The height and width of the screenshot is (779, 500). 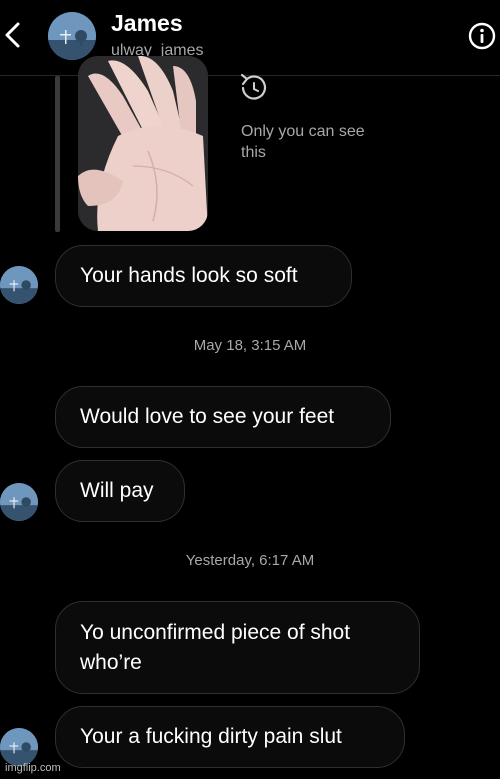 I want to click on watermark: imgflip.com, so click(x=33, y=768).